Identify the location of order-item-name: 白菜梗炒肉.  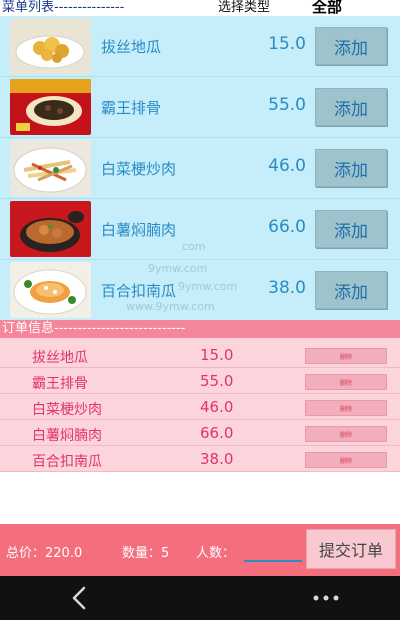
(67, 410).